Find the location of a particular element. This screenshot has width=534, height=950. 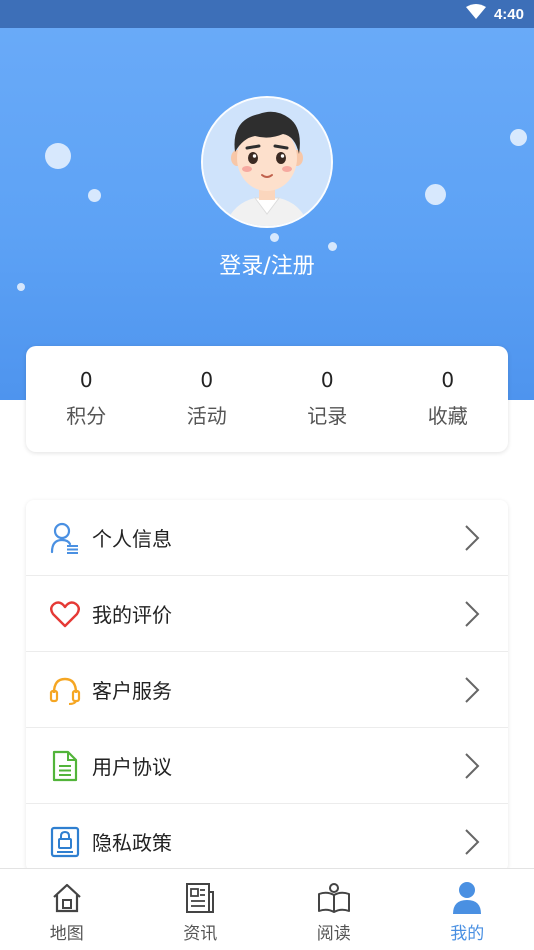

tab-map: 地图 is located at coordinates (67, 909).